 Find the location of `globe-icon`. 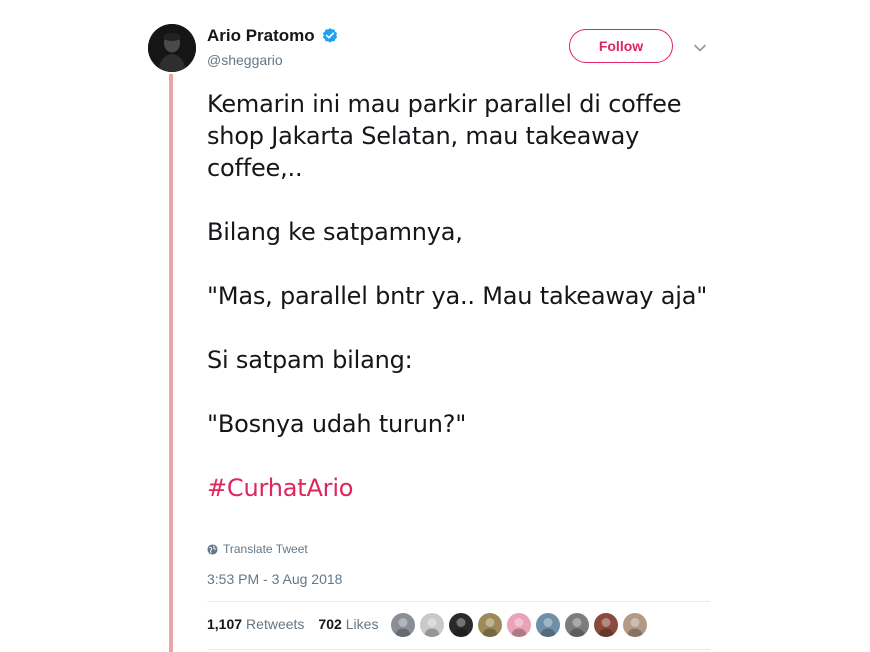

globe-icon is located at coordinates (212, 549).